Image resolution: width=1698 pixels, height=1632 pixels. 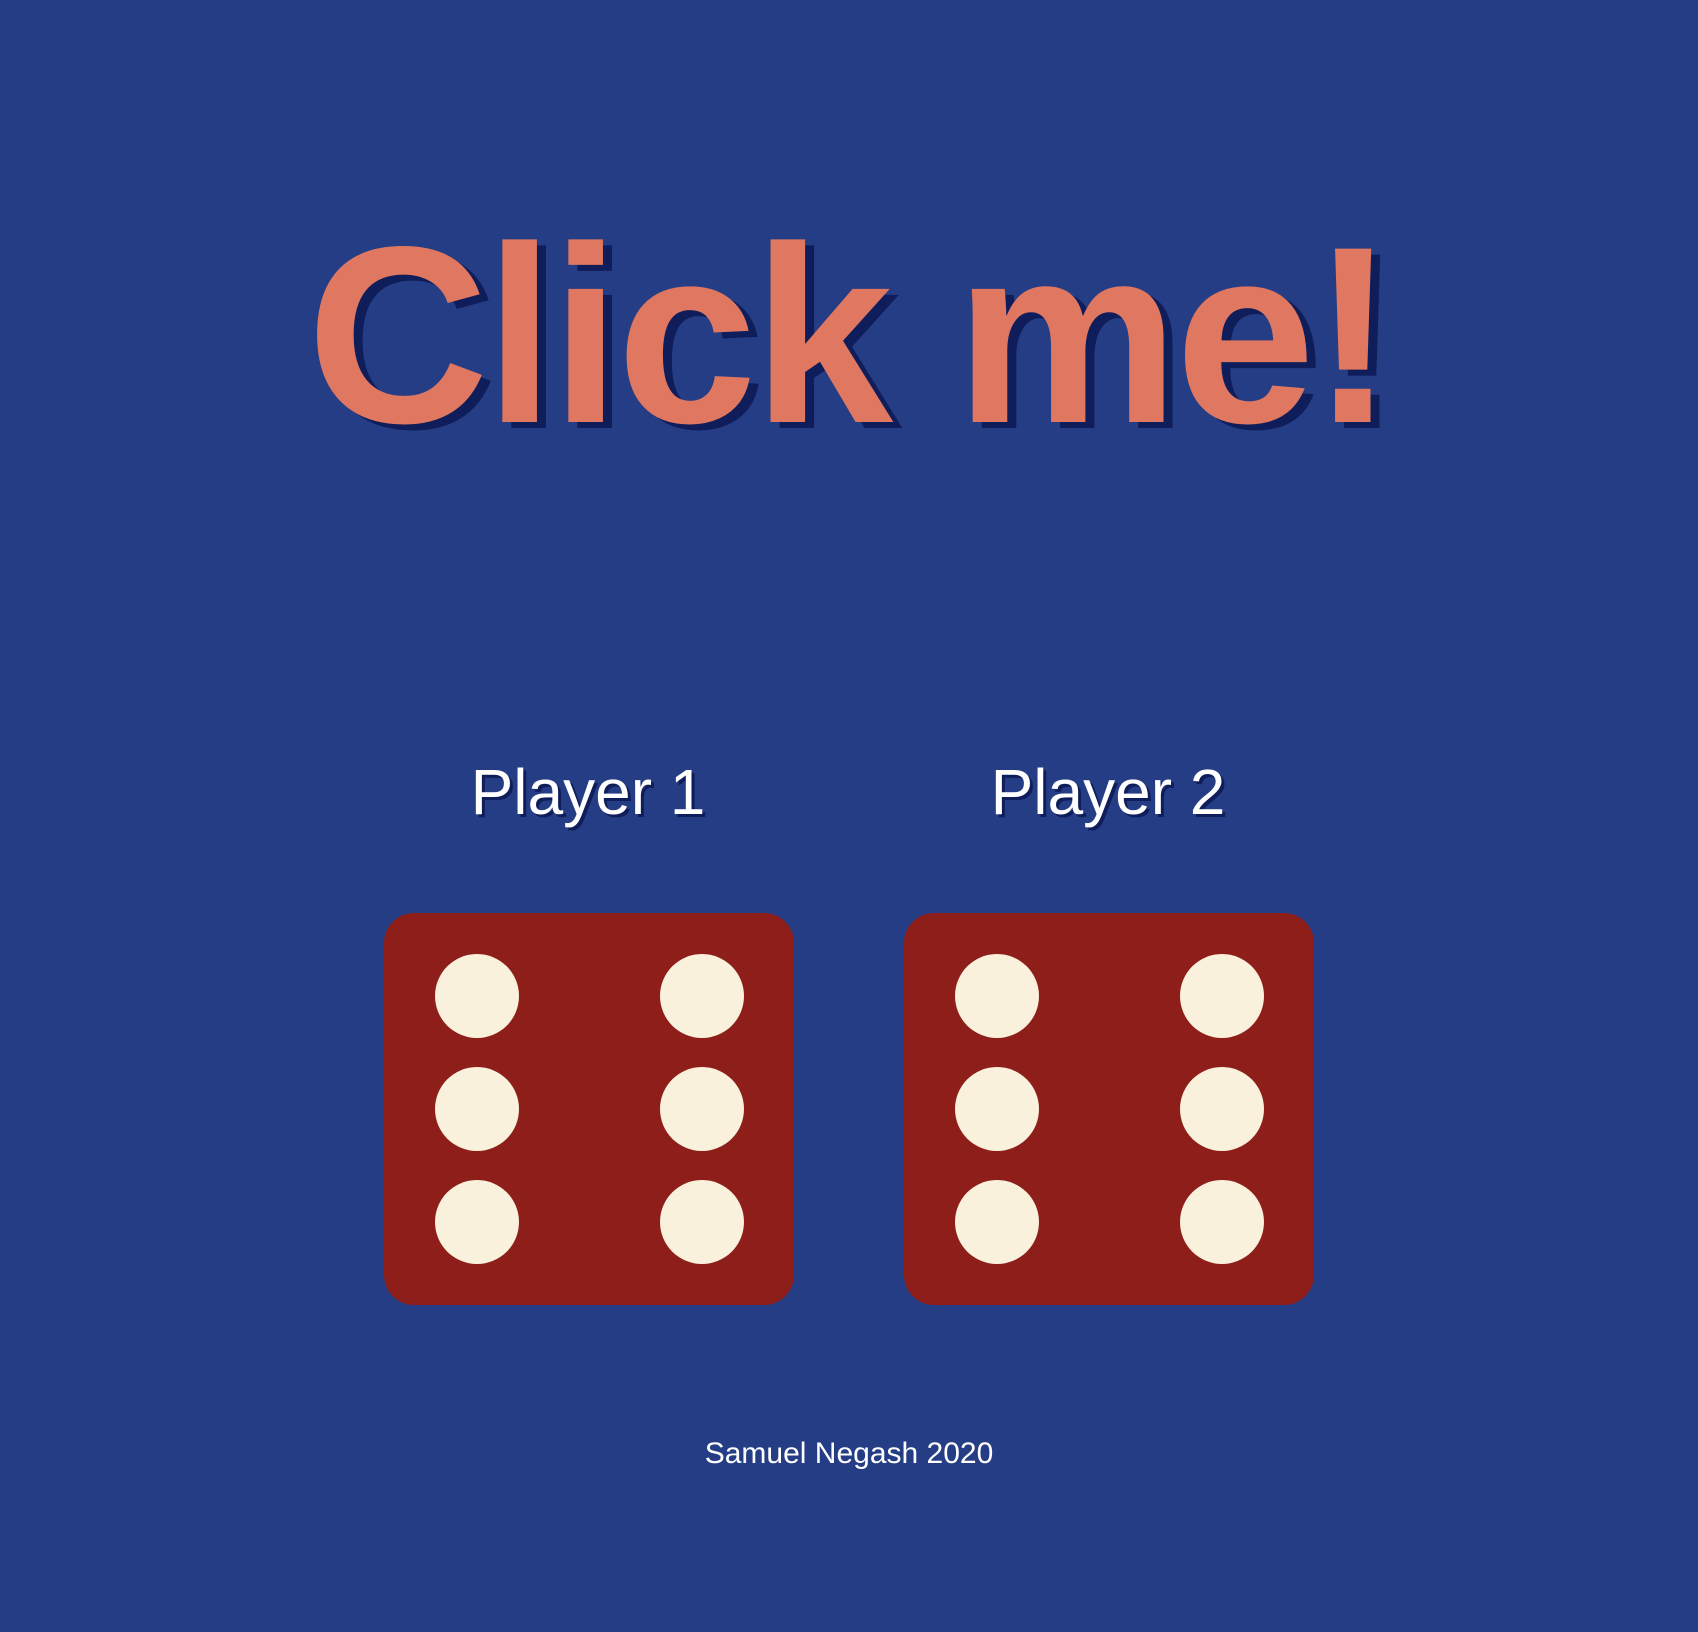 What do you see at coordinates (849, 1453) in the screenshot?
I see `footer-credit: Samuel Negash 2020` at bounding box center [849, 1453].